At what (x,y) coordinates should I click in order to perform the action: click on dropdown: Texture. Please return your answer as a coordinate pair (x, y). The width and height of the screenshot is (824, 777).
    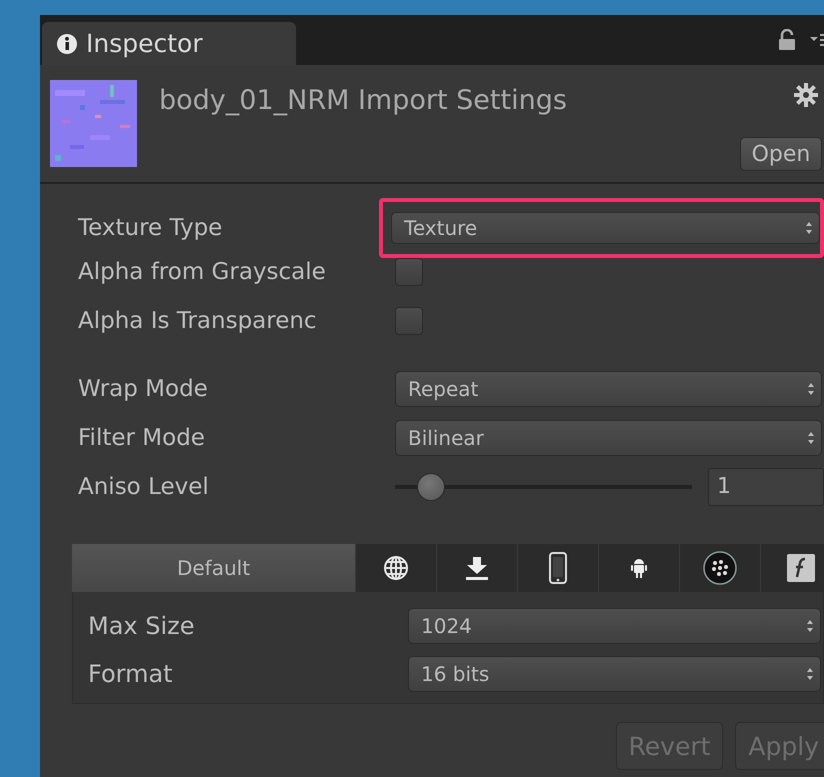
    Looking at the image, I should click on (605, 228).